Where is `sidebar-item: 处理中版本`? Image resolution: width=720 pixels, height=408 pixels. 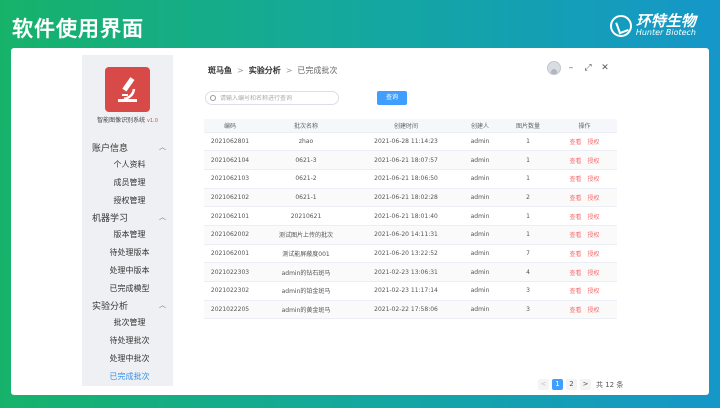 sidebar-item: 处理中版本 is located at coordinates (127, 270).